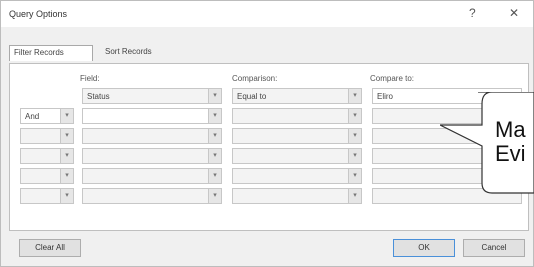 The width and height of the screenshot is (534, 267). I want to click on logic-select: And ▾, so click(47, 116).